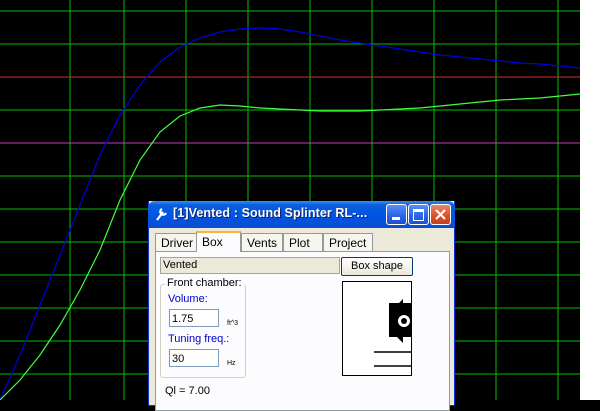 This screenshot has width=600, height=411. I want to click on tab-box: Box, so click(218, 241).